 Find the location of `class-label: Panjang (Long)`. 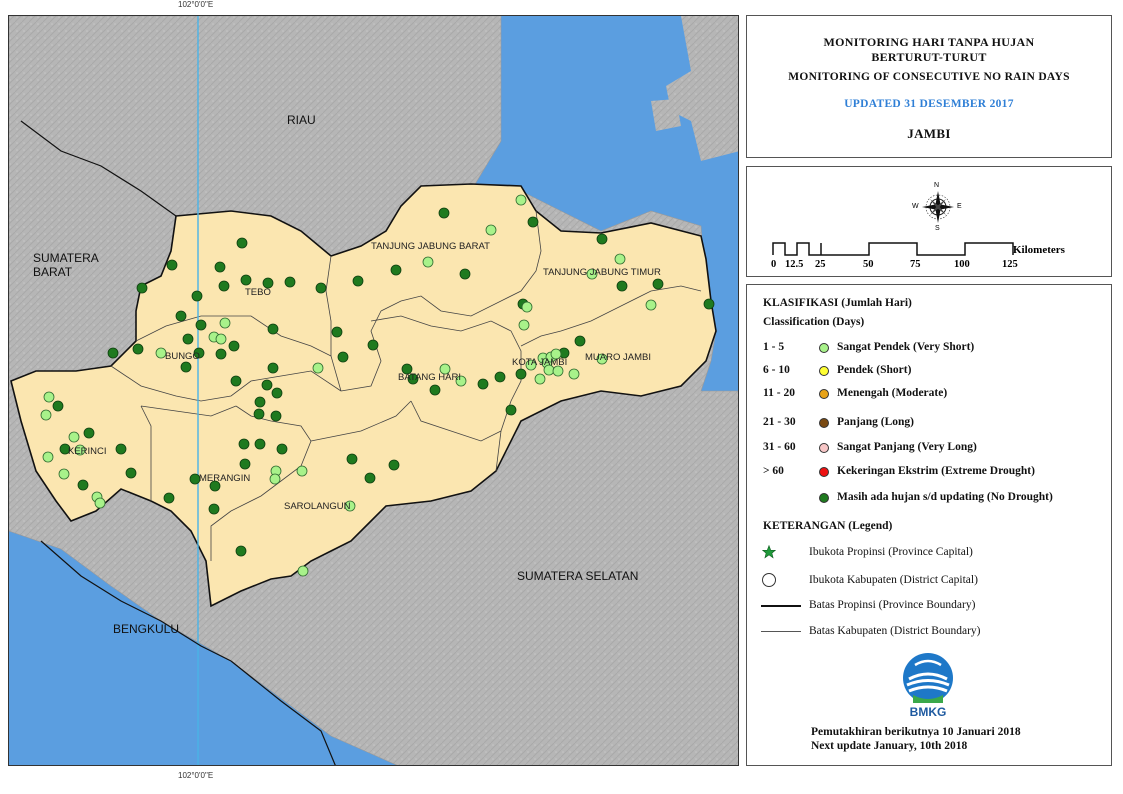

class-label: Panjang (Long) is located at coordinates (875, 422).